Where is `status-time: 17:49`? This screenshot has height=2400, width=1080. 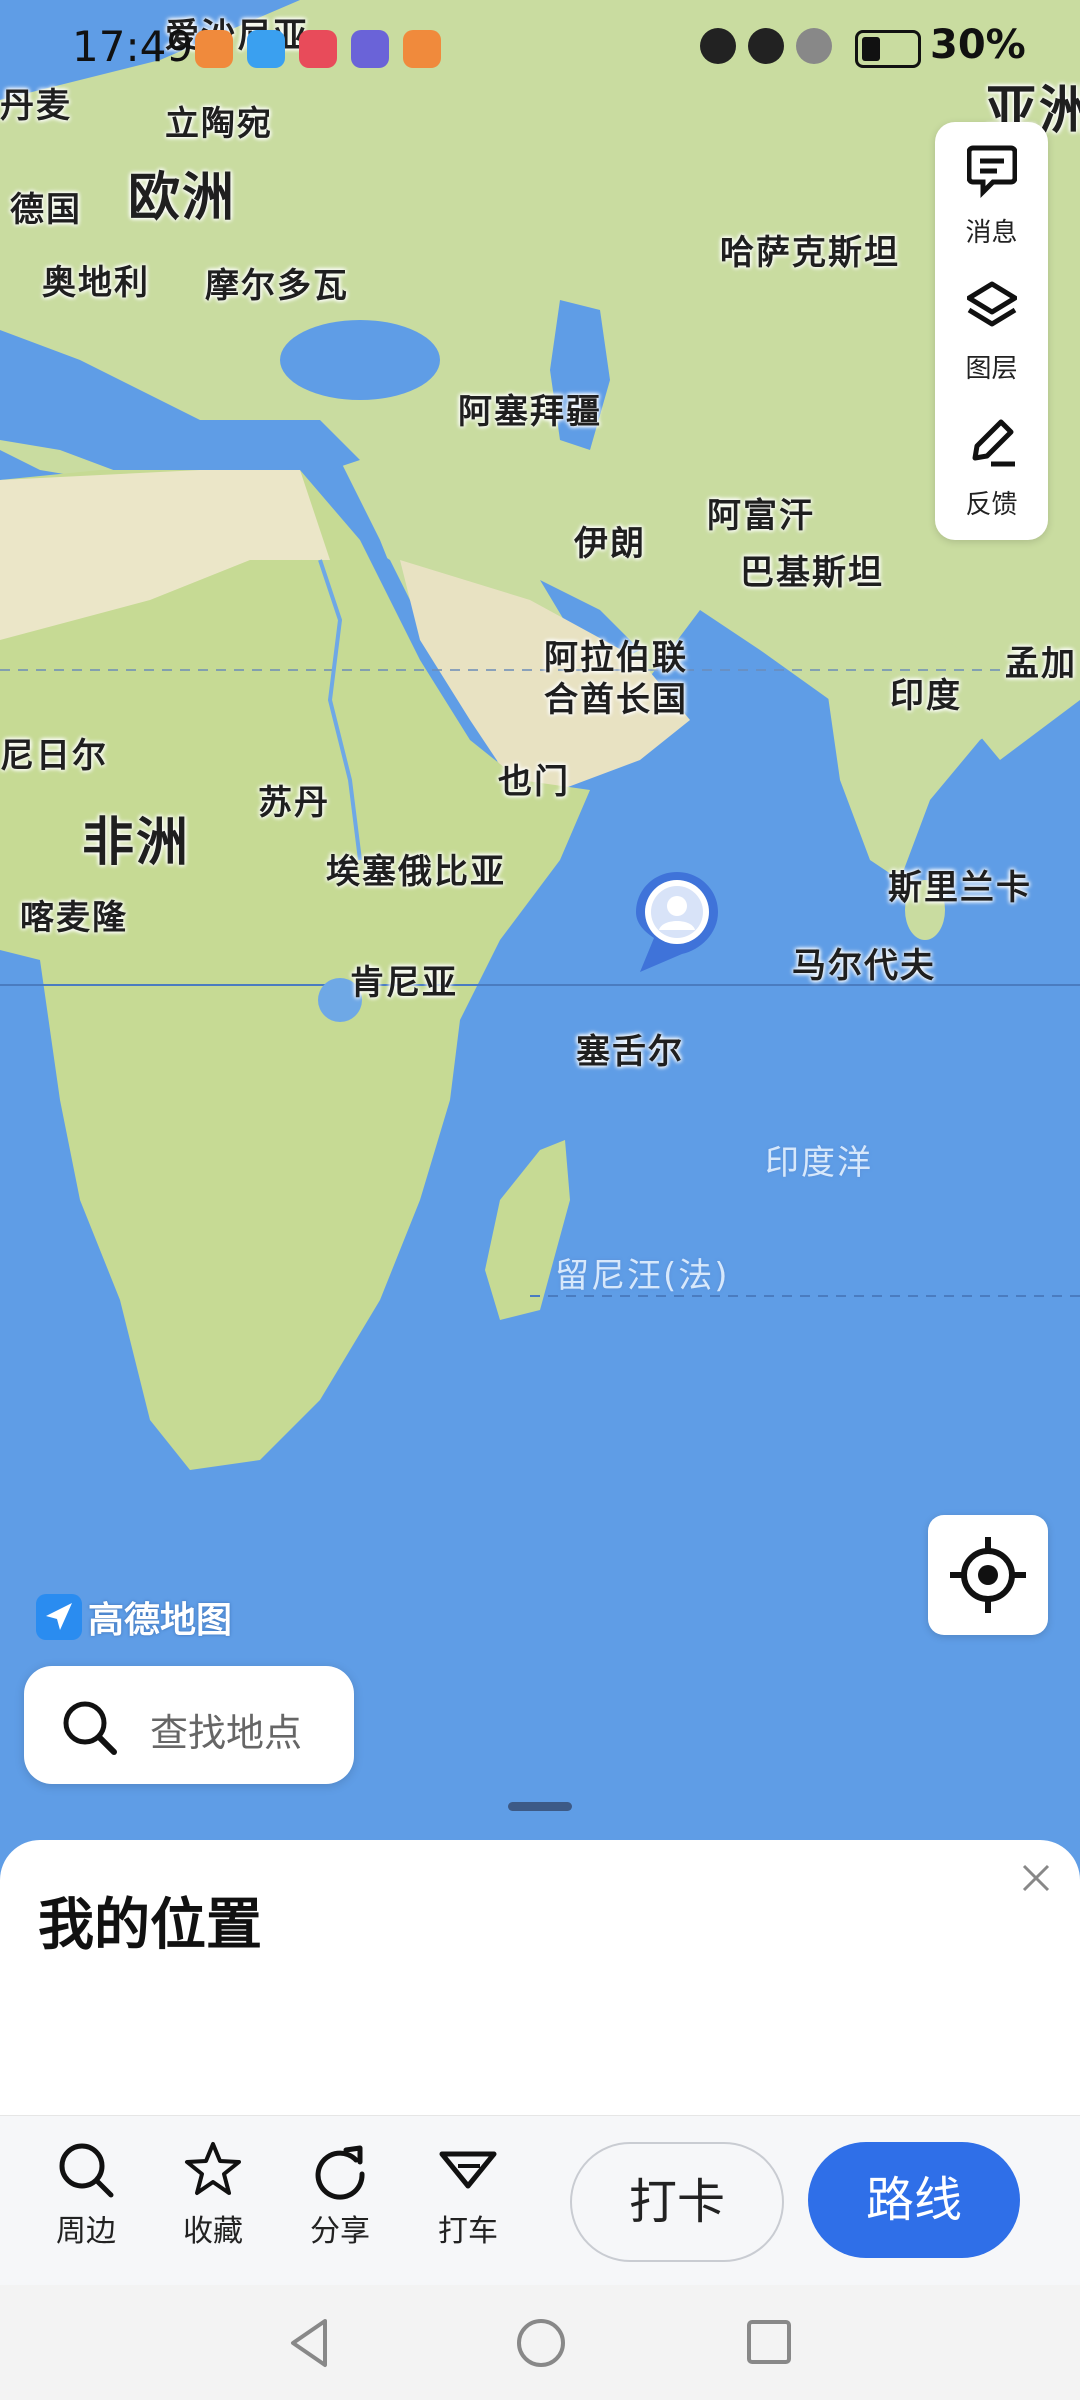 status-time: 17:49 is located at coordinates (133, 46).